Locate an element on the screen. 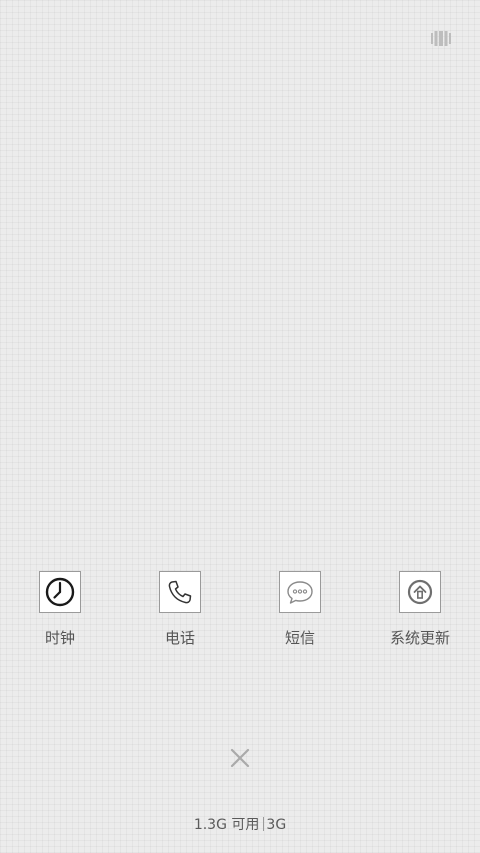 The image size is (480, 853). message-icon is located at coordinates (300, 592).